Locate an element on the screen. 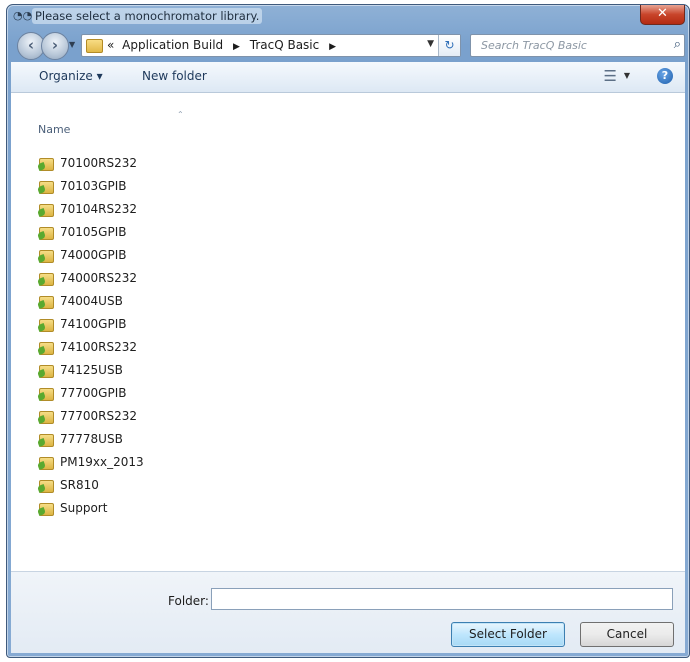 The width and height of the screenshot is (690, 662). column-header-name: Name is located at coordinates (54, 129).